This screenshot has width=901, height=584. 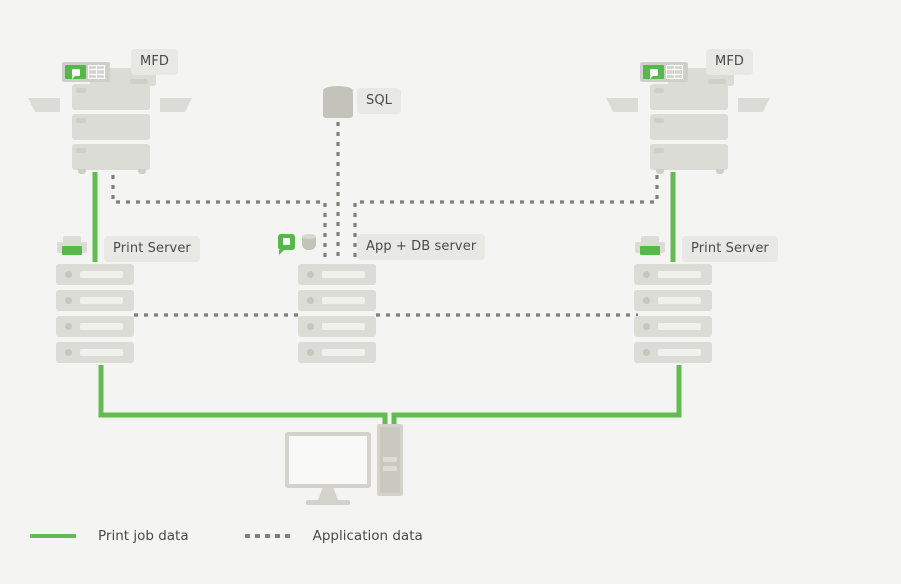 I want to click on mfd-right-foot-right, so click(x=720, y=171).